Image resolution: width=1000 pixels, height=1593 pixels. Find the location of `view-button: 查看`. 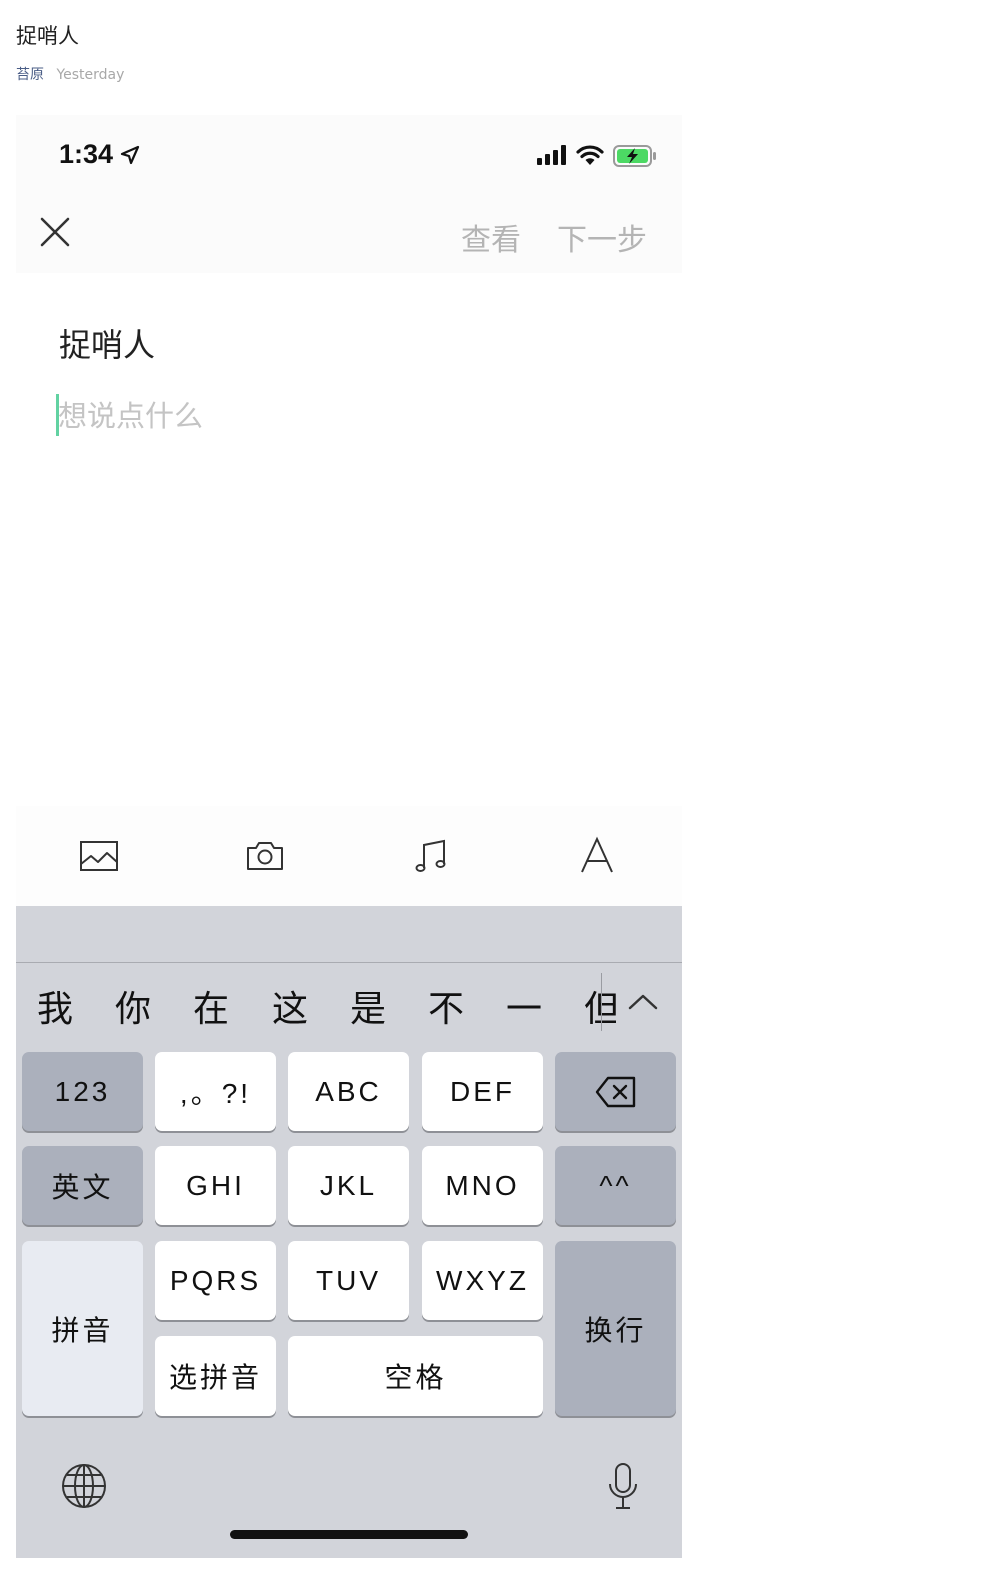

view-button: 查看 is located at coordinates (491, 237).